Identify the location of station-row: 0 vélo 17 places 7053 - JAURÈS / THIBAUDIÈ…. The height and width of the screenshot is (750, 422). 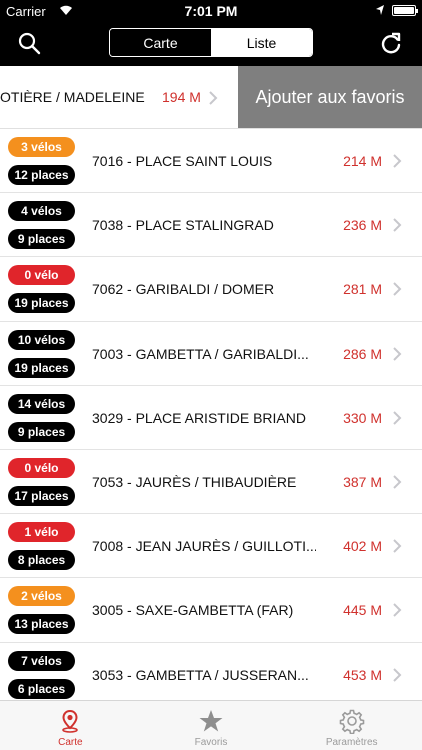
(211, 482).